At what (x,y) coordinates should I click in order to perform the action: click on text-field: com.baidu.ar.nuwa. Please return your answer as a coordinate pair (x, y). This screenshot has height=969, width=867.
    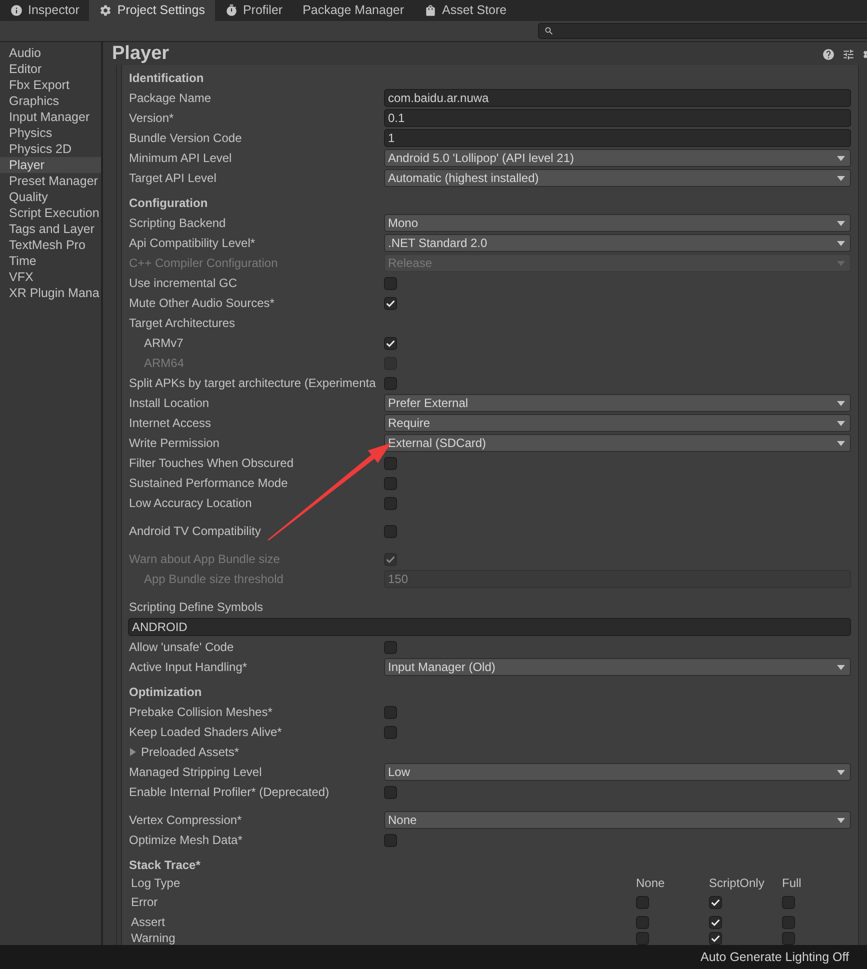
    Looking at the image, I should click on (617, 98).